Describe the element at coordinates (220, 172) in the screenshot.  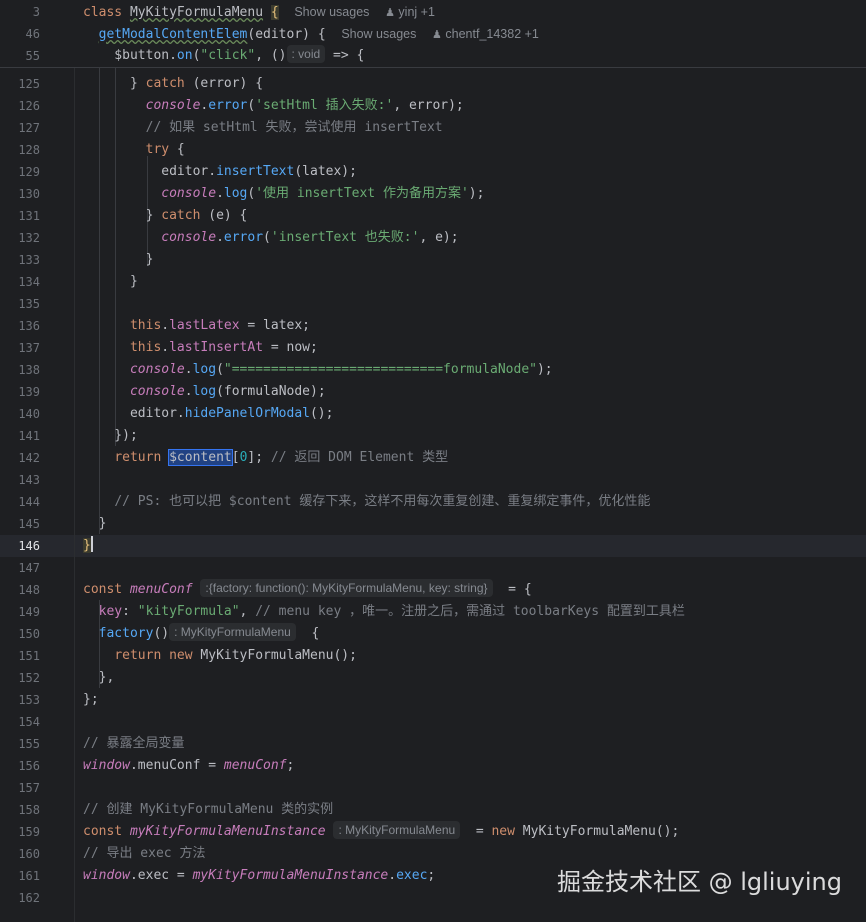
I see `code-text: editor.insertText(latex);` at that location.